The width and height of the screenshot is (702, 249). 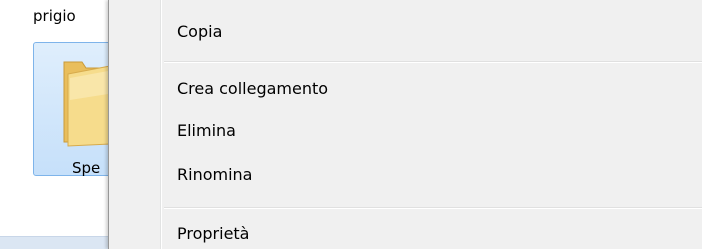 I want to click on file-item-label: prigio, so click(x=54, y=16).